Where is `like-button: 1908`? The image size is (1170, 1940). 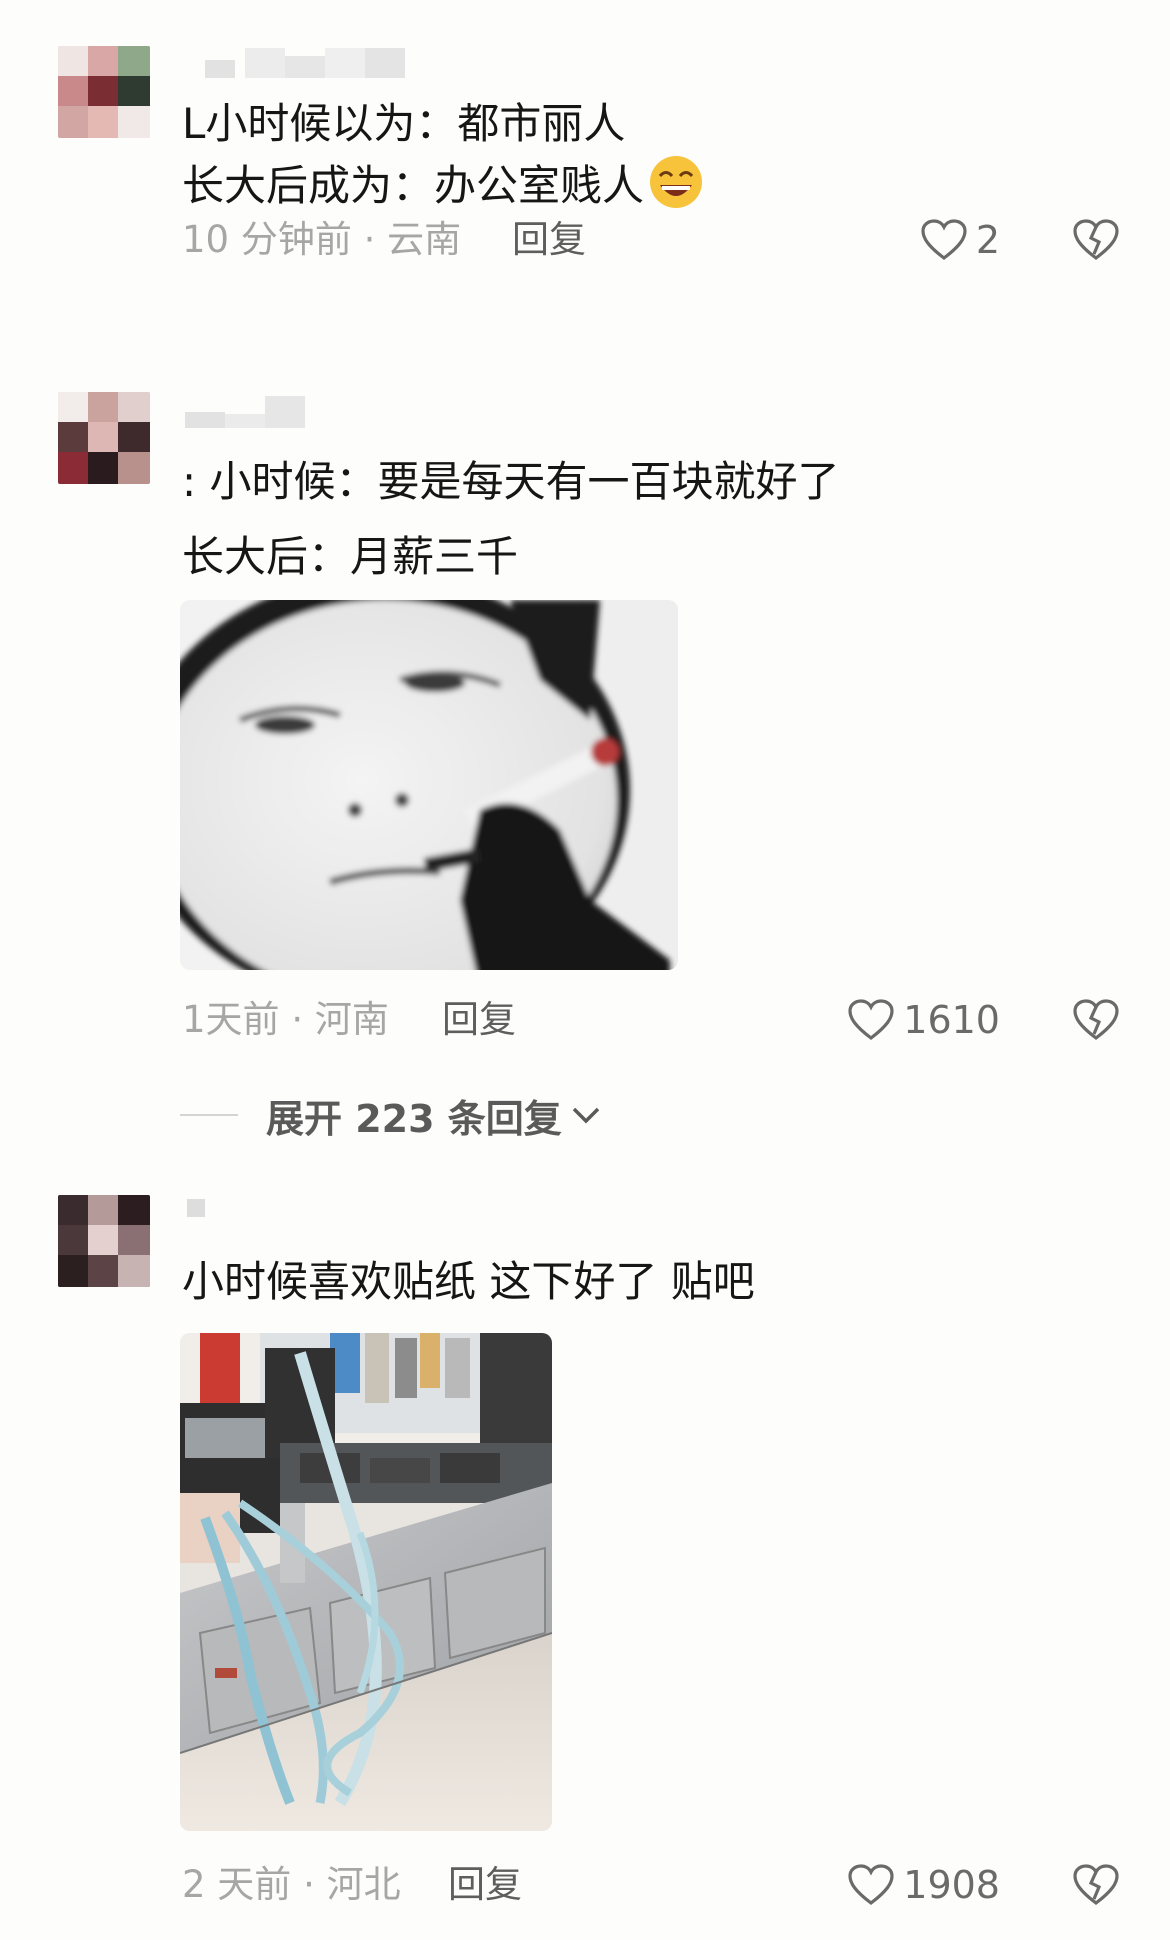
like-button: 1908 is located at coordinates (923, 1885).